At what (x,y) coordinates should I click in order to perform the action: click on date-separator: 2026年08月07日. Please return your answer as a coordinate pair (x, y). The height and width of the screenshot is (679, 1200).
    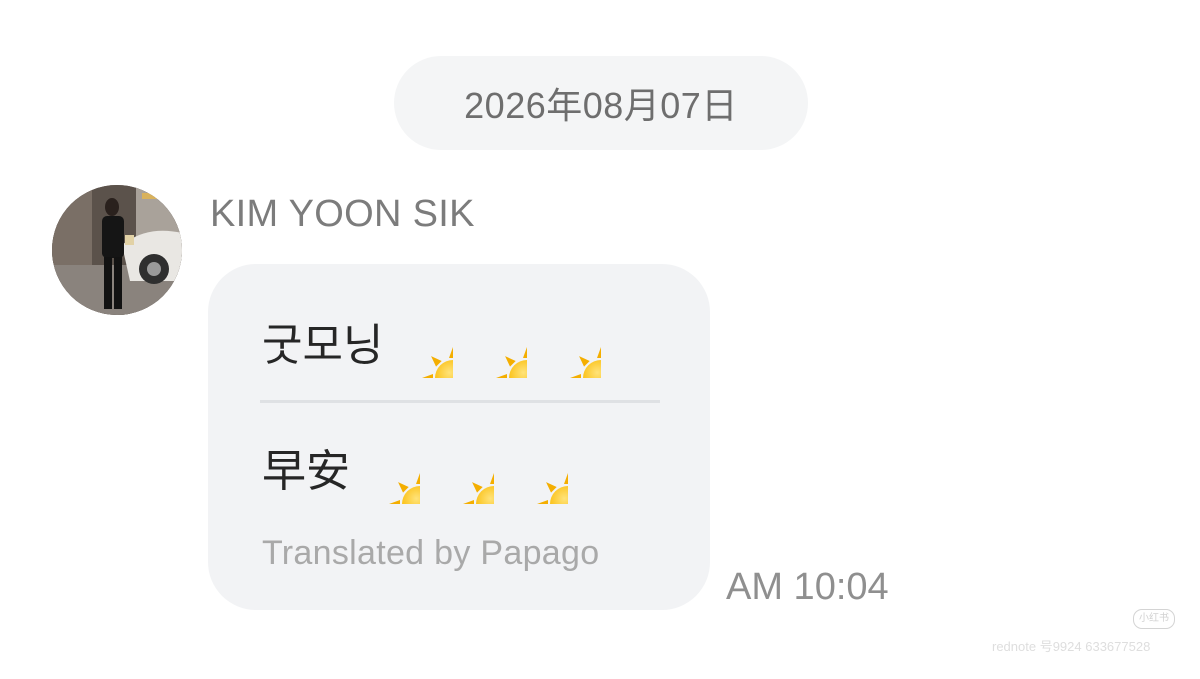
    Looking at the image, I should click on (601, 103).